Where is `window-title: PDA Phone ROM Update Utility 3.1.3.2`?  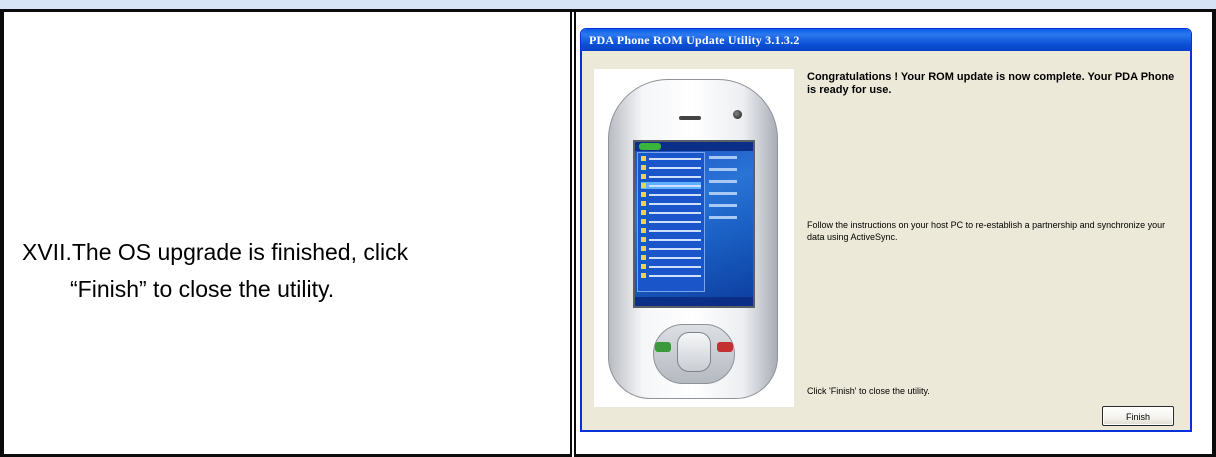
window-title: PDA Phone ROM Update Utility 3.1.3.2 is located at coordinates (886, 40).